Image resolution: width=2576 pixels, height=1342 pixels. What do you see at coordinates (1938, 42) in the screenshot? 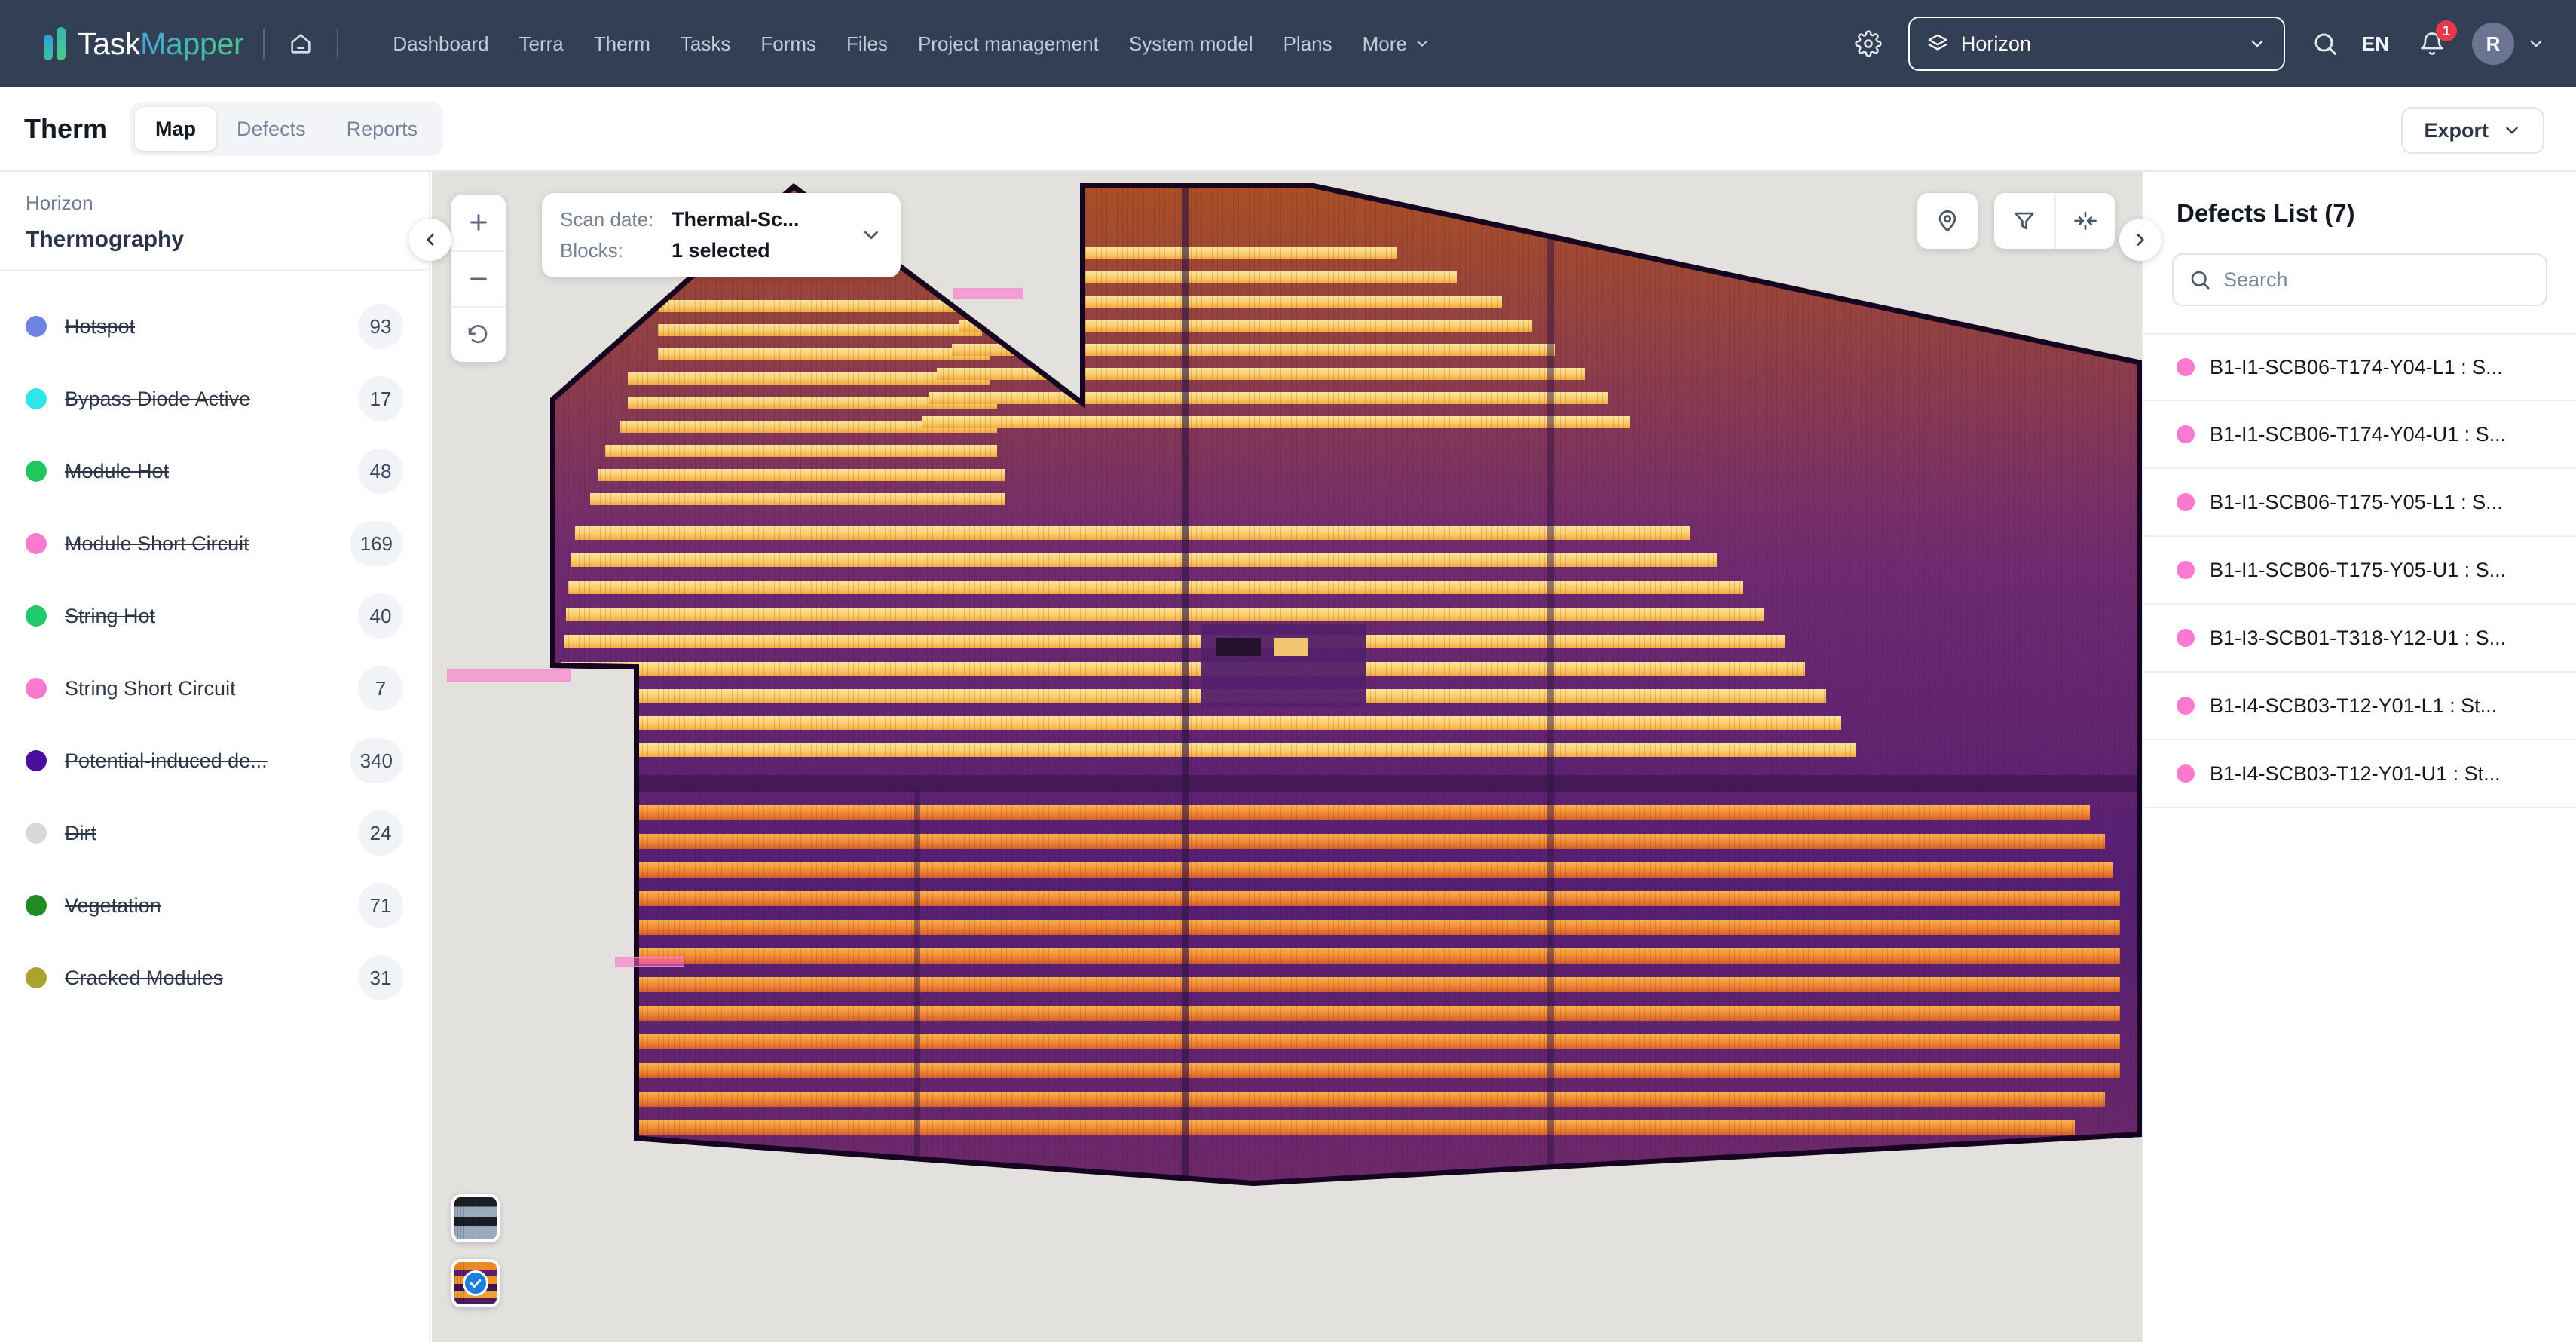
I see `layers-icon` at bounding box center [1938, 42].